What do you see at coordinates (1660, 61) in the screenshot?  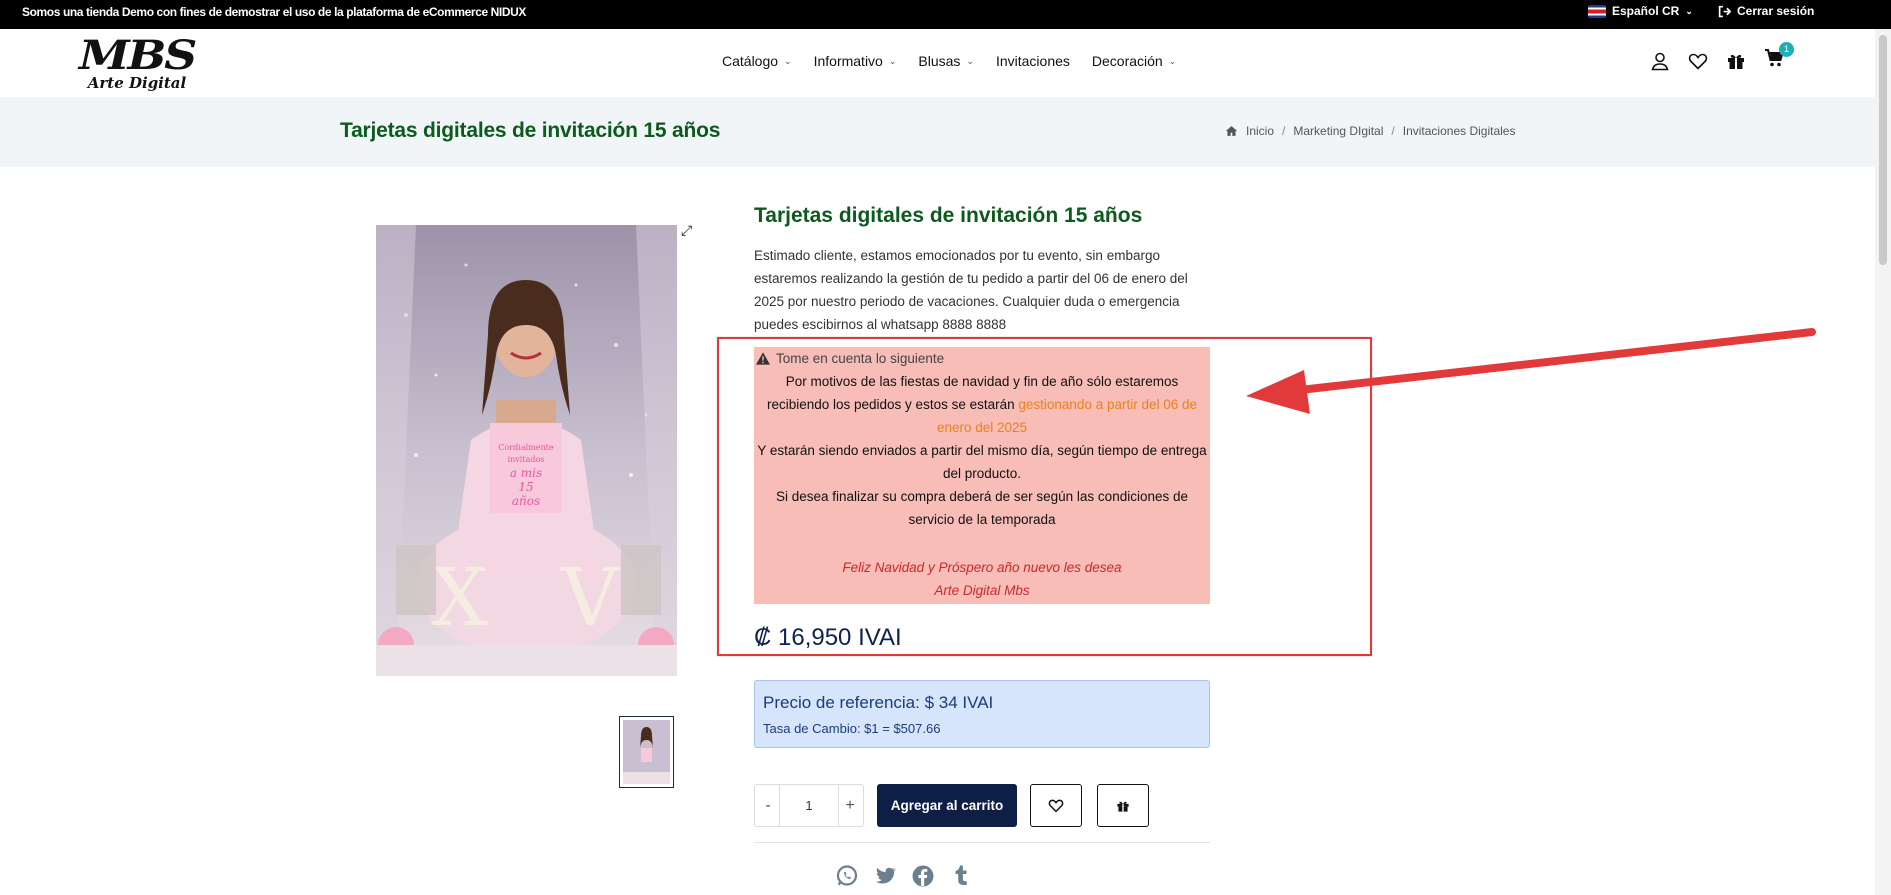 I see `user-icon` at bounding box center [1660, 61].